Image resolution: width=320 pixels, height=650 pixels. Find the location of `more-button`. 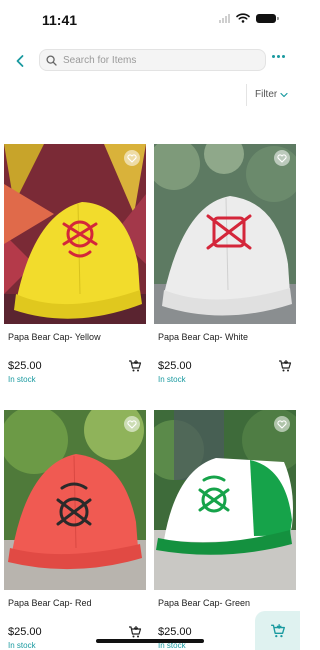

more-button is located at coordinates (278, 56).